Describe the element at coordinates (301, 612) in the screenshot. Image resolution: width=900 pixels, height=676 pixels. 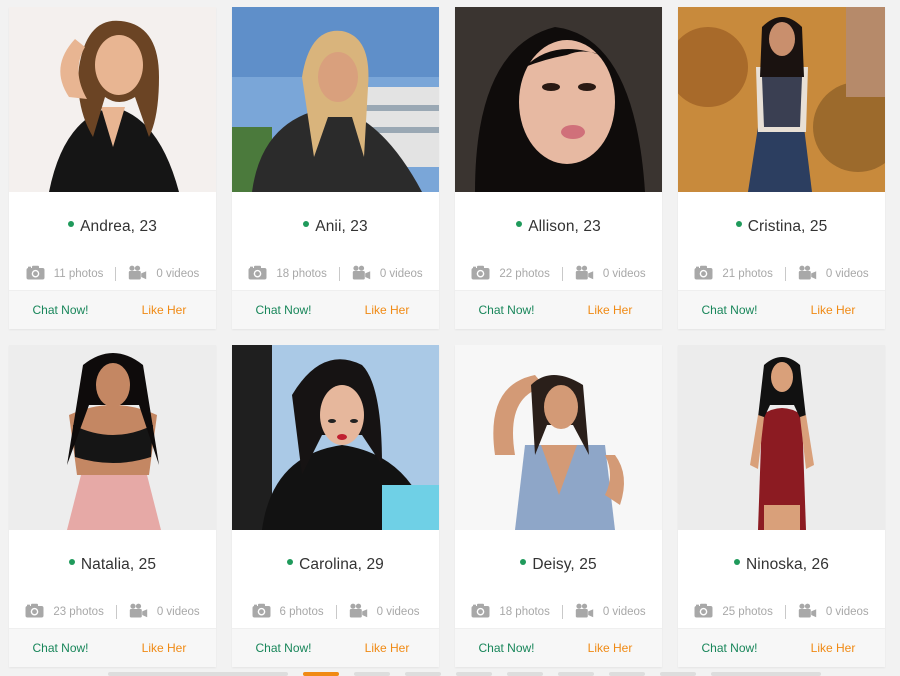
I see `photos-count-label: 6 photos` at that location.